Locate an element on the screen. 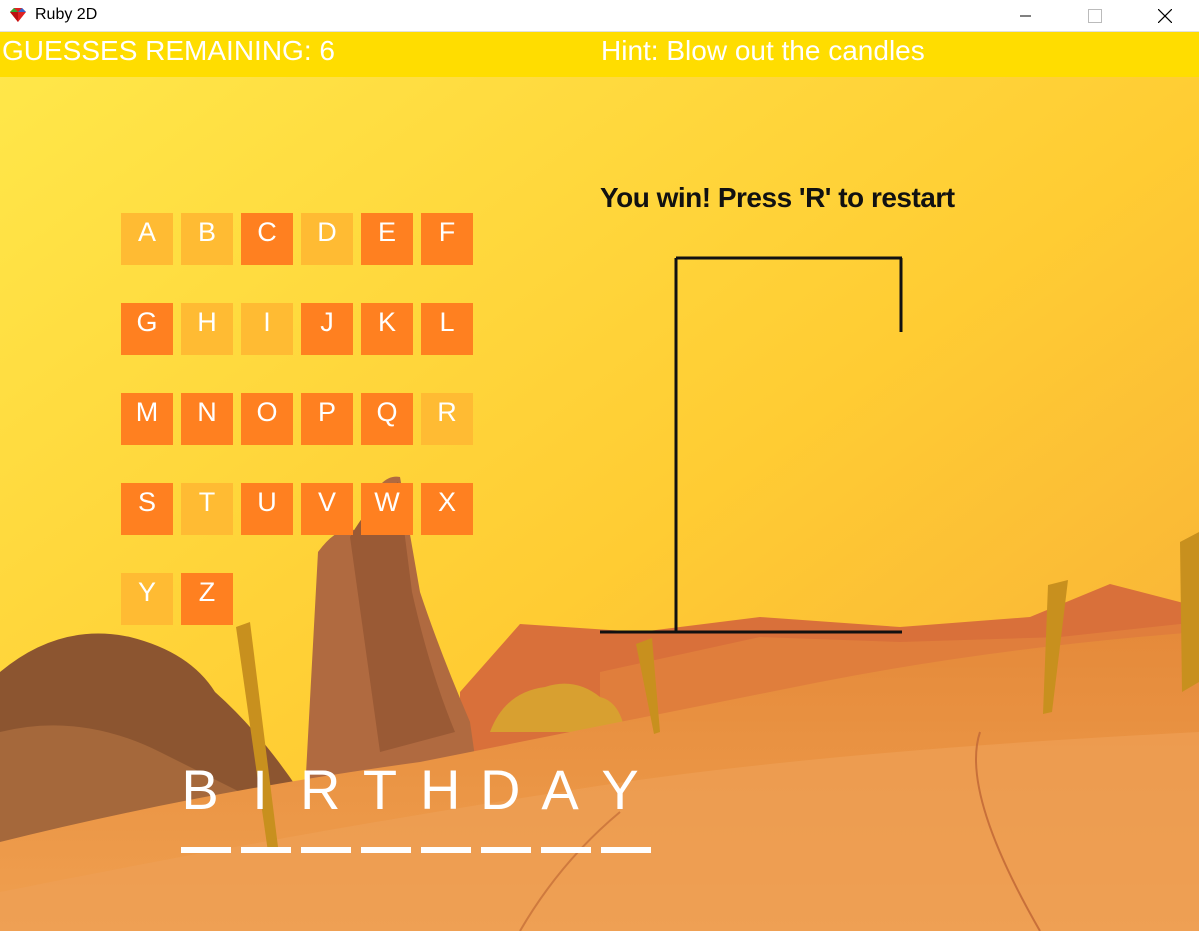  letter-tile-d: D is located at coordinates (327, 239).